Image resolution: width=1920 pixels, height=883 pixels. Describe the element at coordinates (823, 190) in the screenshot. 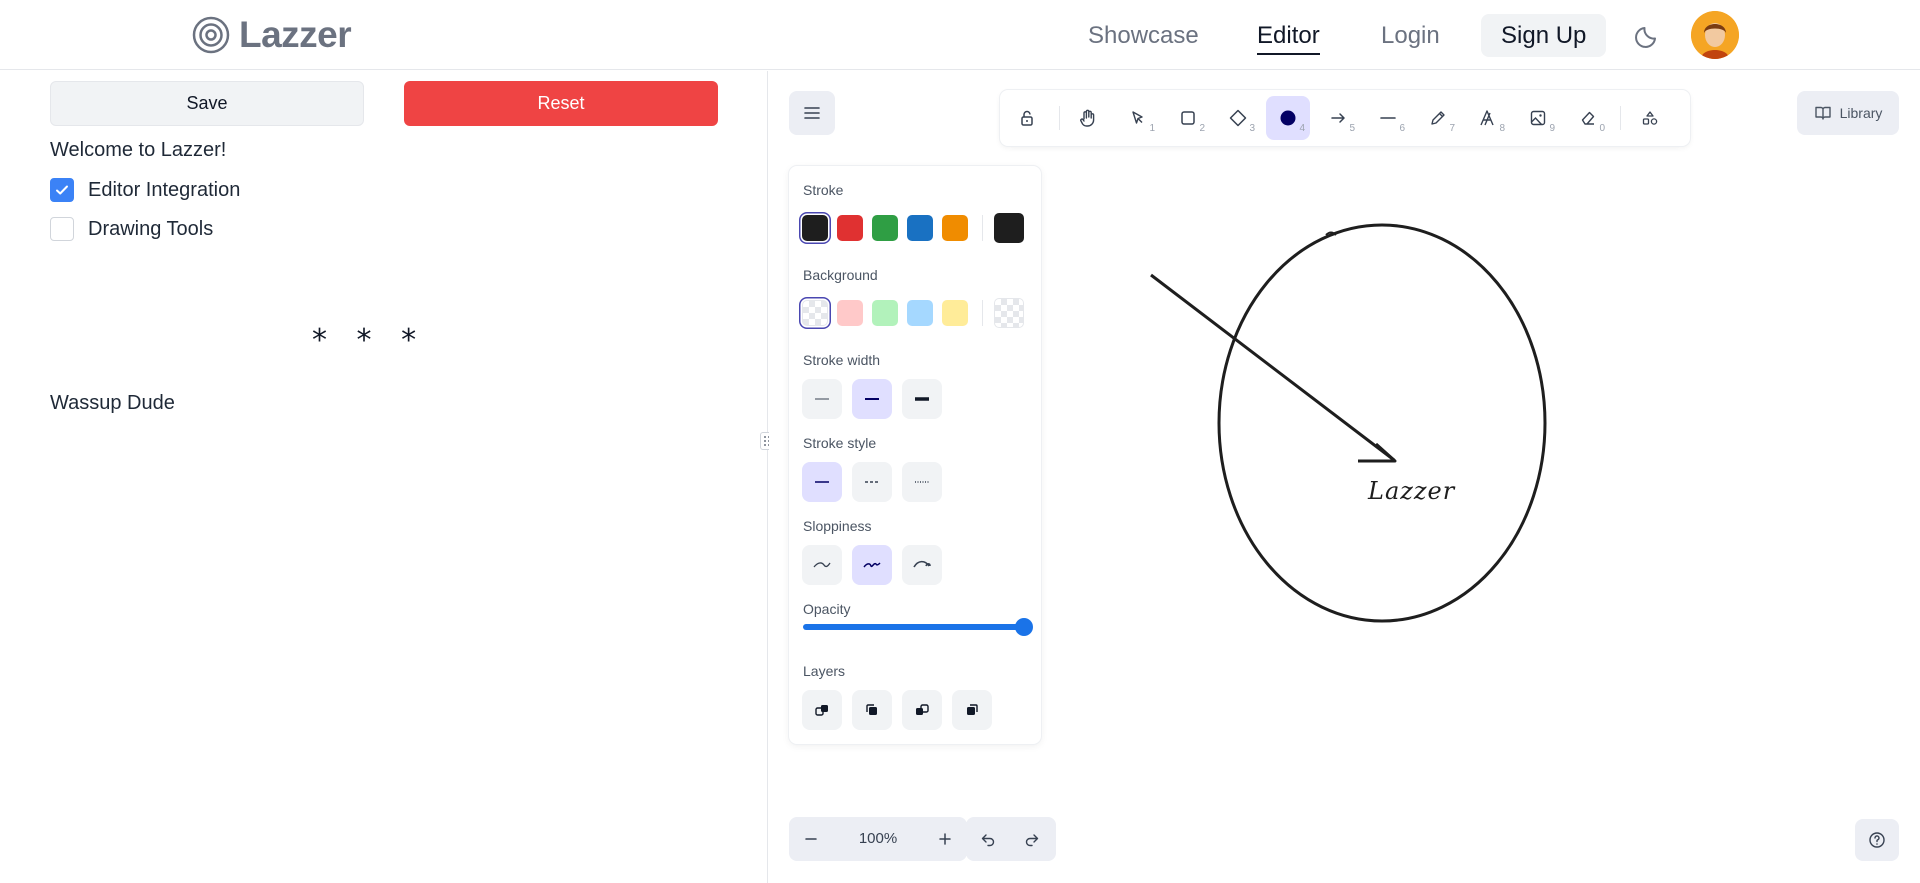

I see `stroke-label: Stroke` at that location.